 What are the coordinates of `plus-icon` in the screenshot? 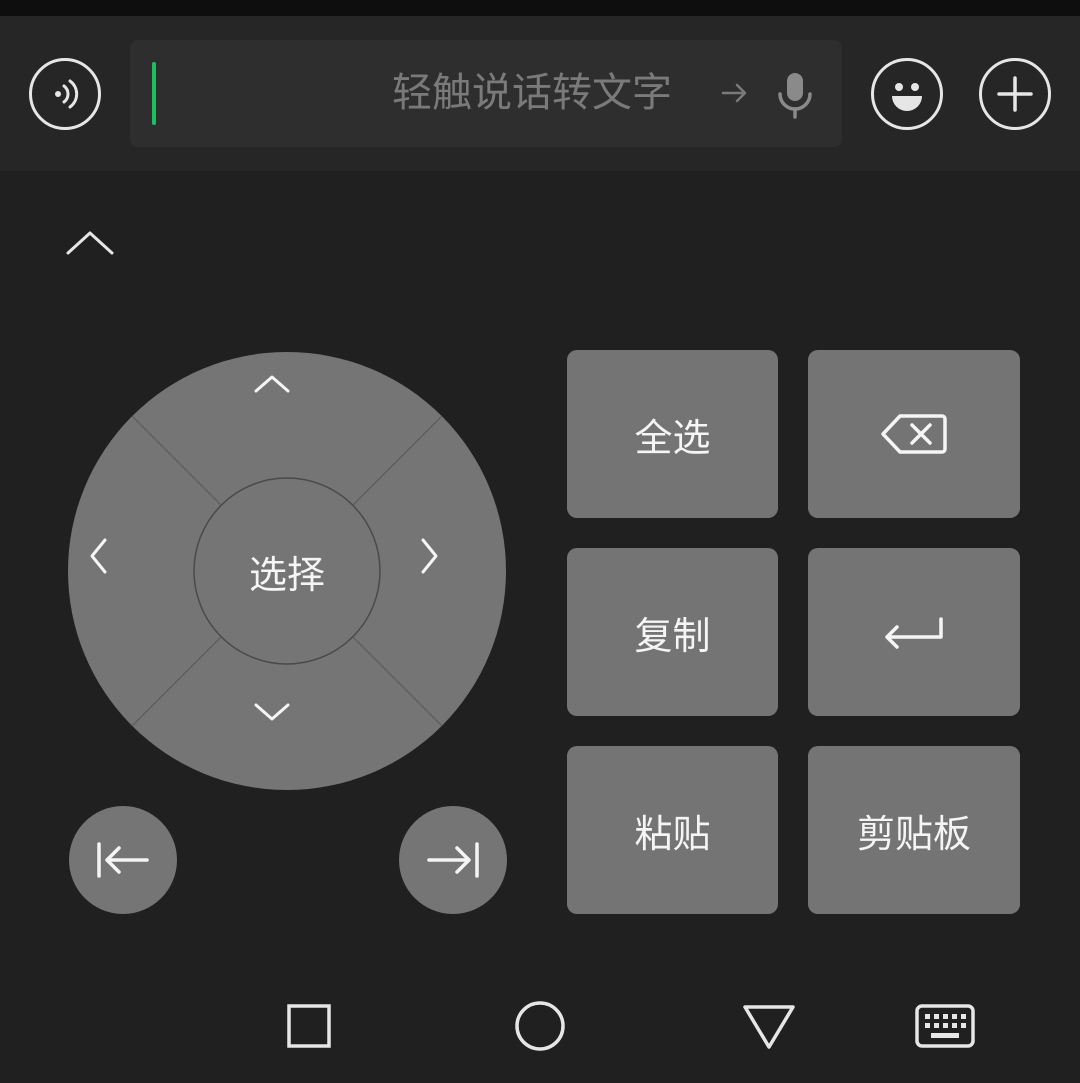 It's located at (1015, 94).